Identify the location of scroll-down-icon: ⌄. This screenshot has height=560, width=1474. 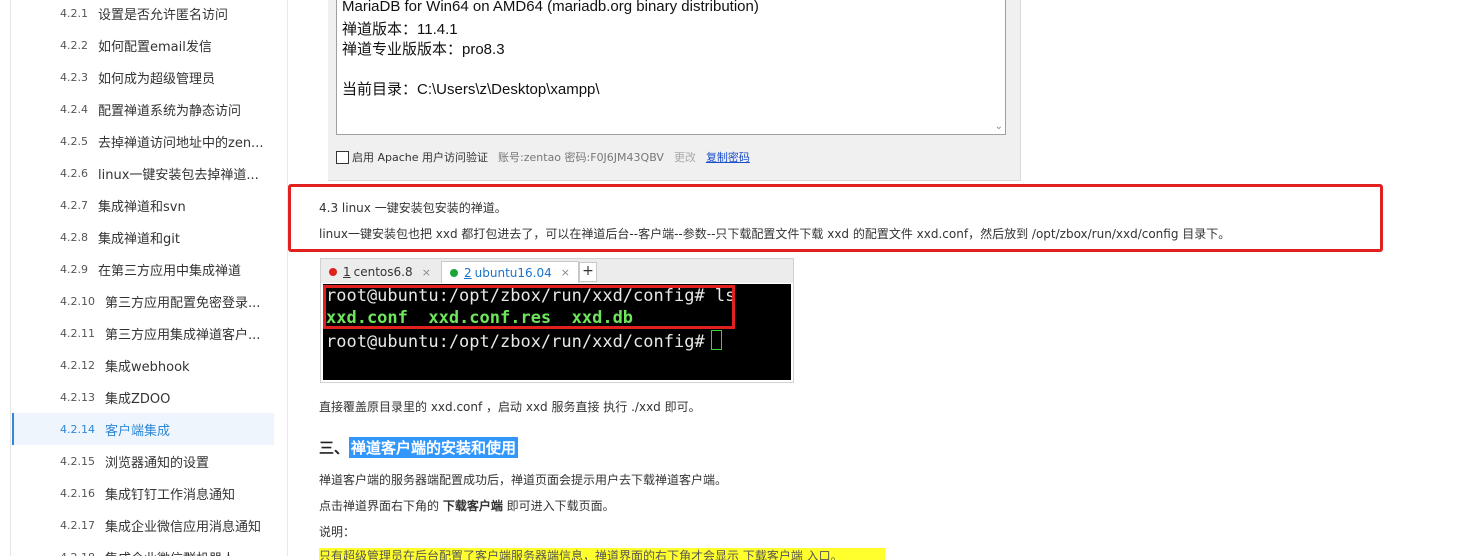
(999, 126).